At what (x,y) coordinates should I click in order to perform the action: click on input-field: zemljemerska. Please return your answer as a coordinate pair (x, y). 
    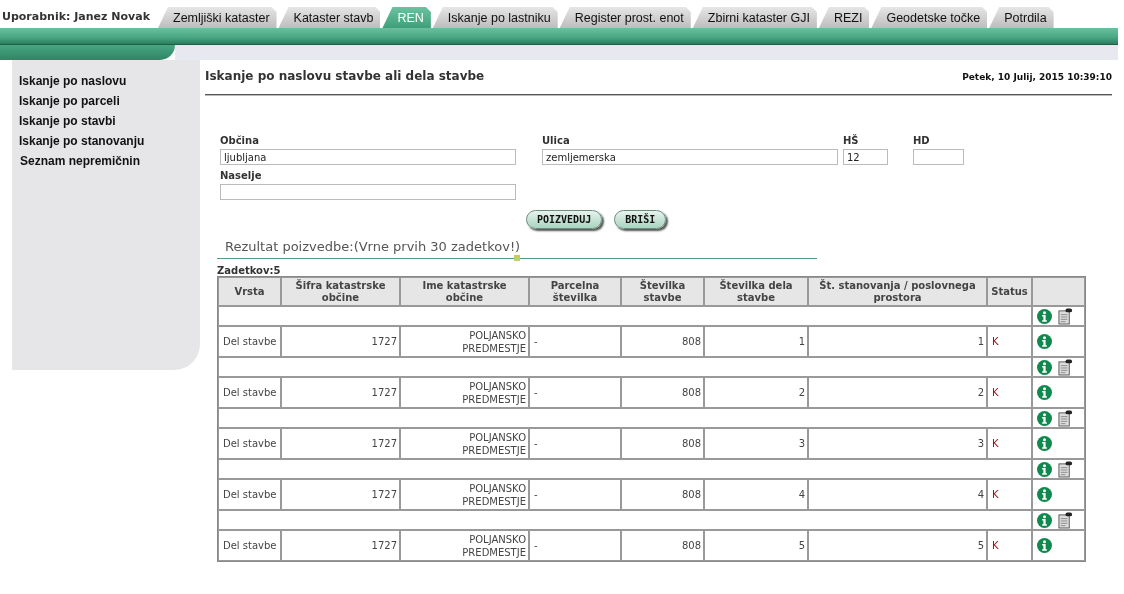
    Looking at the image, I should click on (690, 157).